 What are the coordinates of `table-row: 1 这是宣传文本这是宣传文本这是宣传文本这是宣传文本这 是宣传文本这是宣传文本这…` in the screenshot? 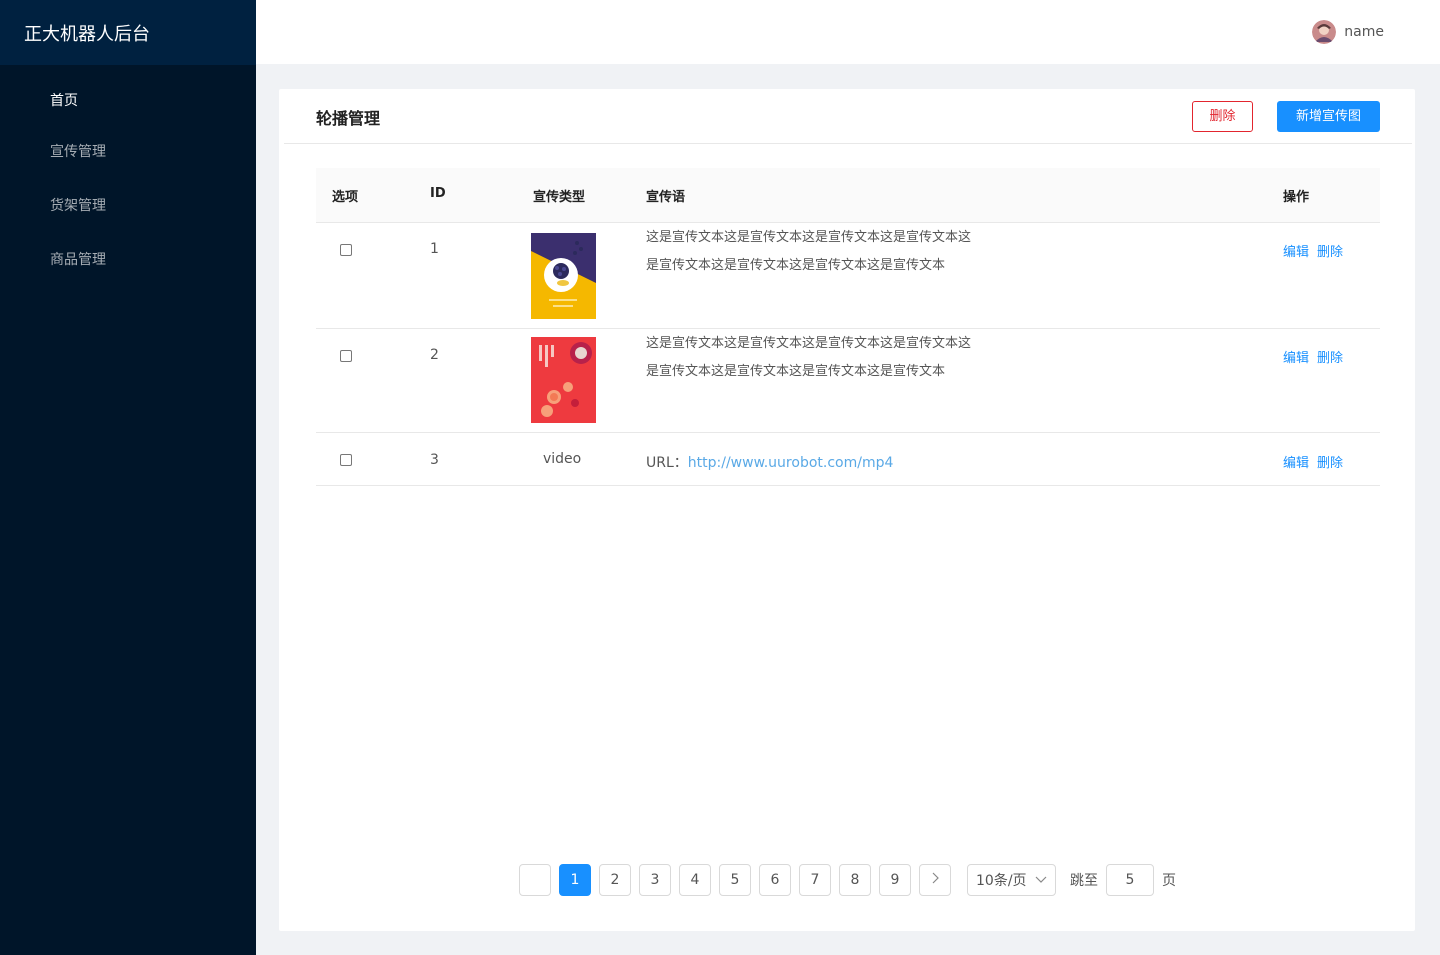 It's located at (848, 276).